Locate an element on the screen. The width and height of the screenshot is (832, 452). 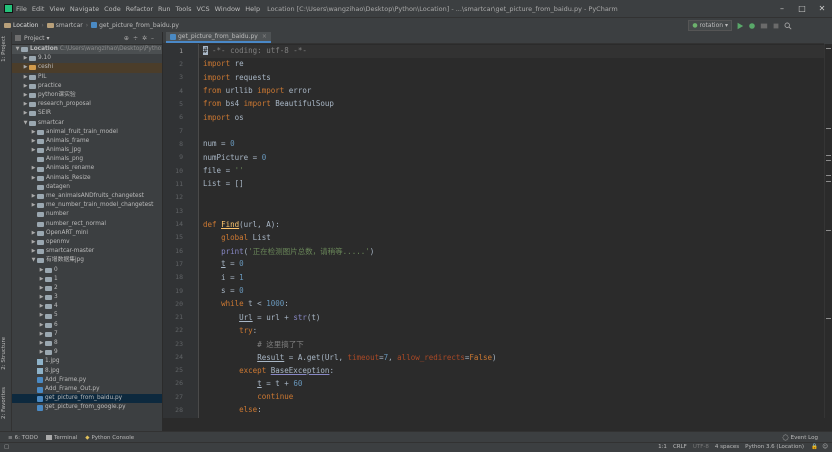
menu-tools: Tools is located at coordinates (183, 9).